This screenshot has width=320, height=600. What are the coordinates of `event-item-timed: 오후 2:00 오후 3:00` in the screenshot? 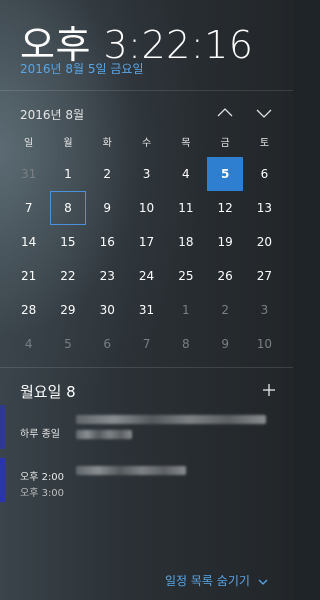 It's located at (146, 480).